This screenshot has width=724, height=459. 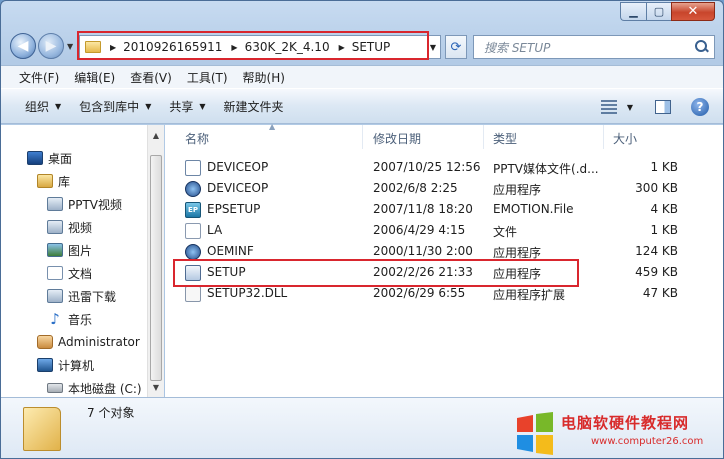 I want to click on sidebar-item-desktop: 桌面, so click(x=49, y=158).